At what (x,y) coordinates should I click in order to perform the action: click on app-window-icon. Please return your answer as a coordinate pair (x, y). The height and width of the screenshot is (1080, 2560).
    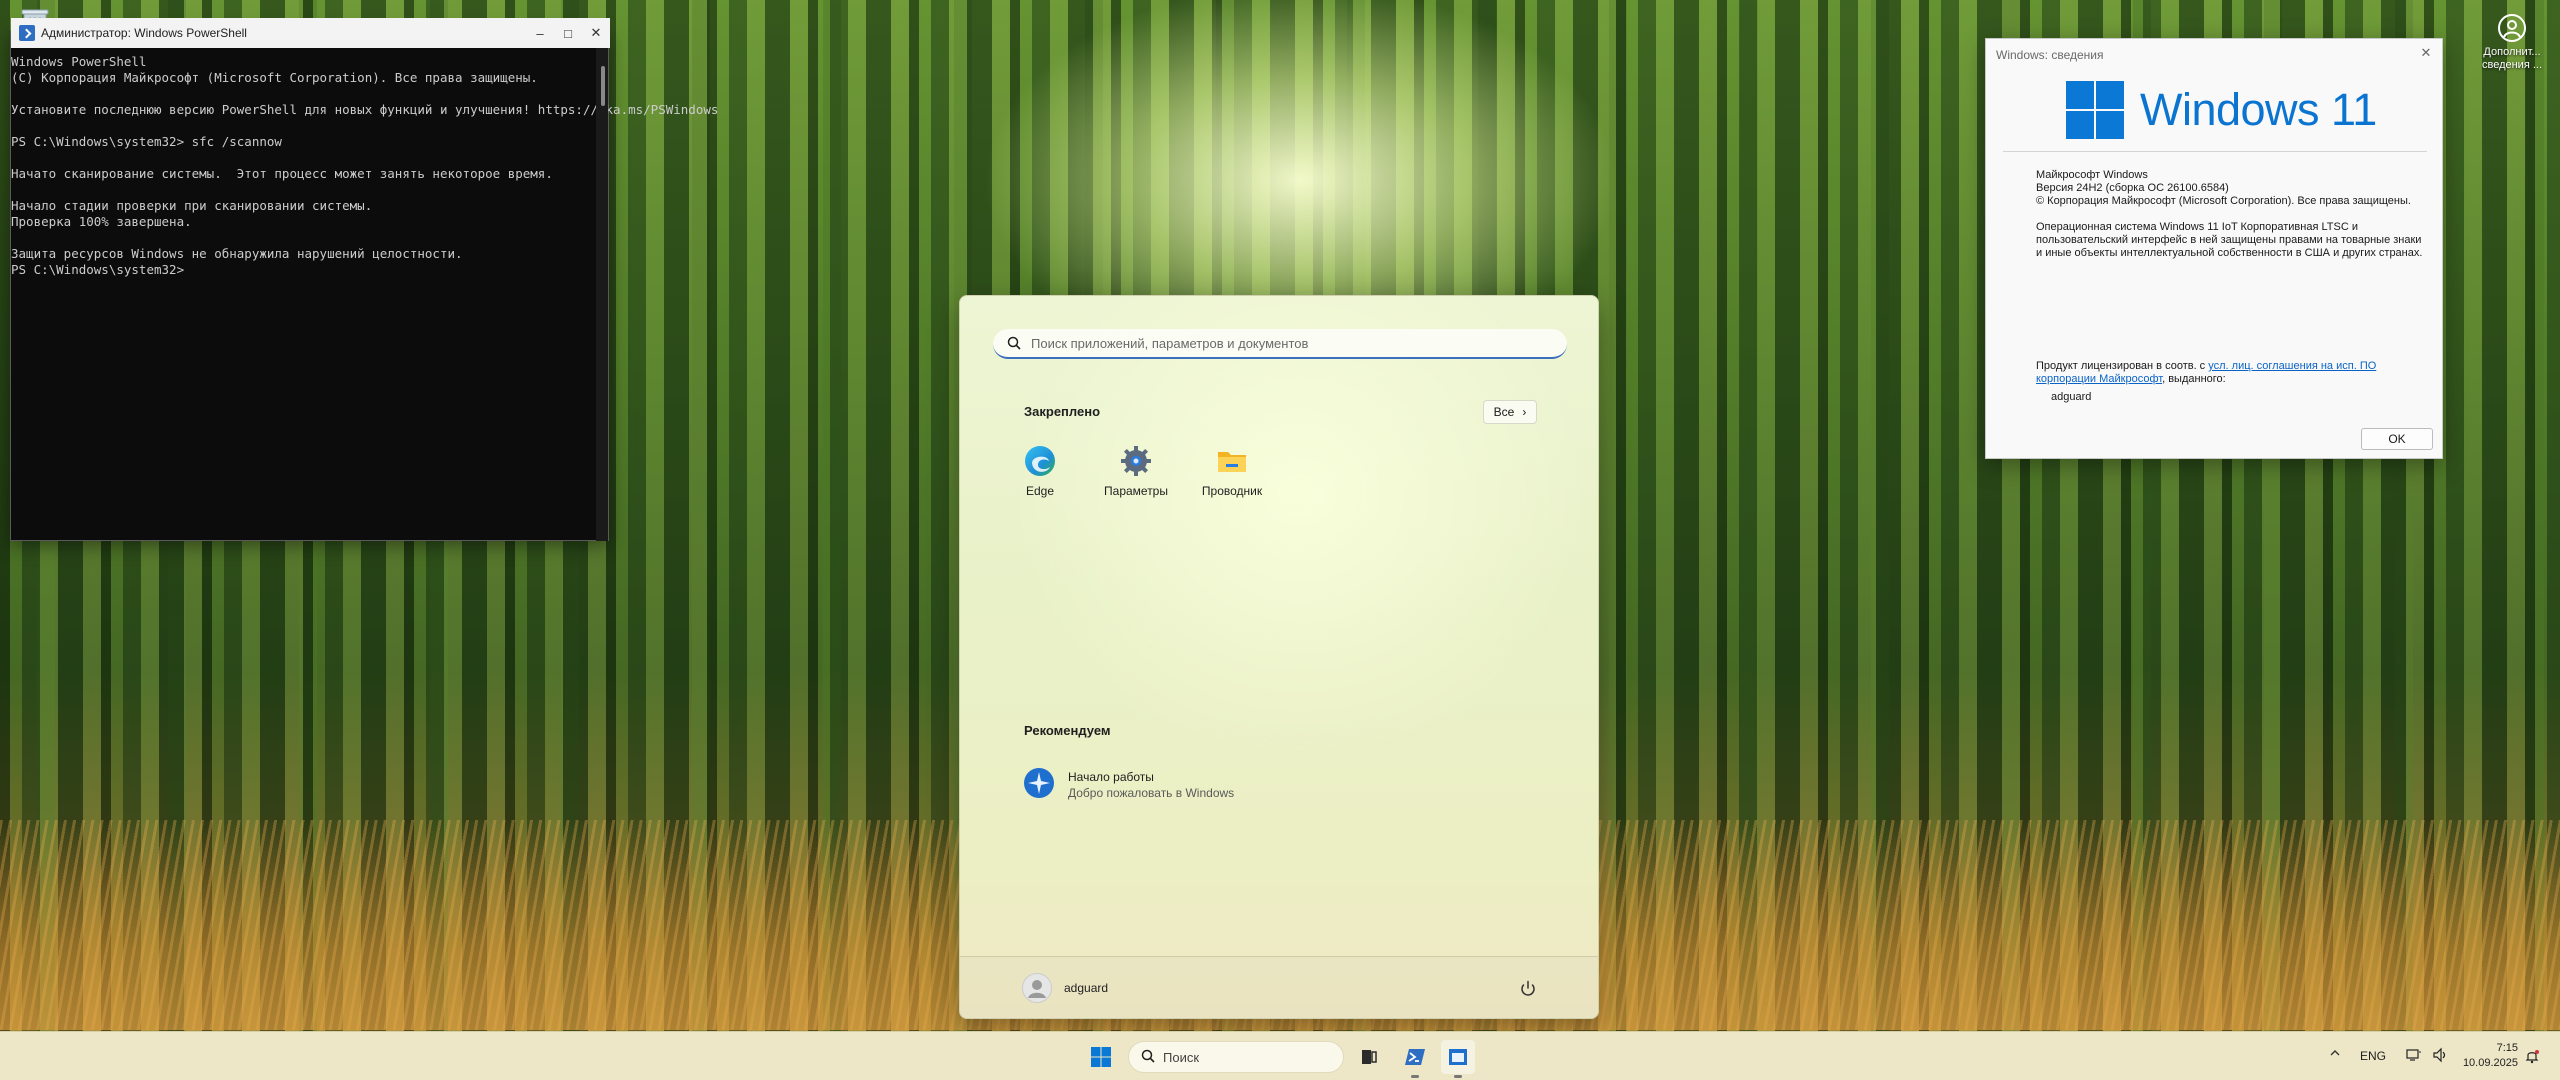
    Looking at the image, I should click on (1458, 1057).